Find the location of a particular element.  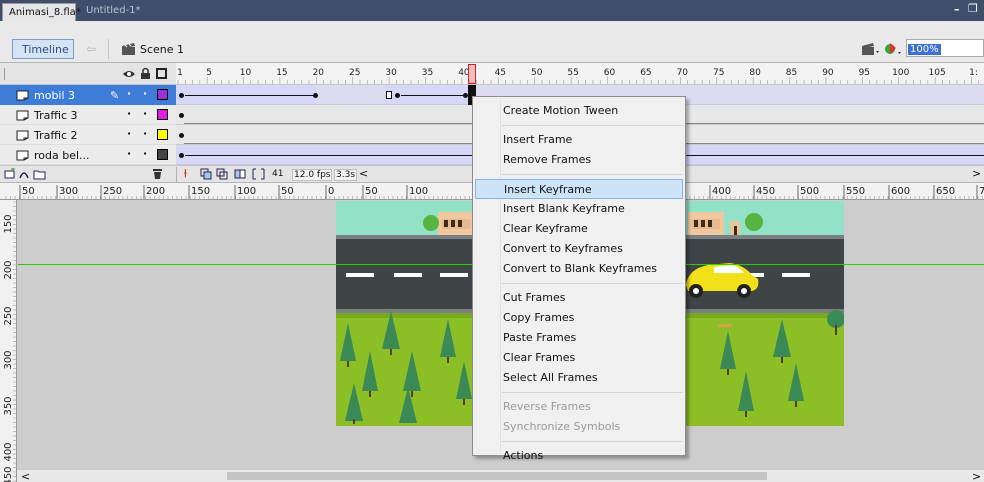

vertical-ruler-label: 300 is located at coordinates (8, 359).